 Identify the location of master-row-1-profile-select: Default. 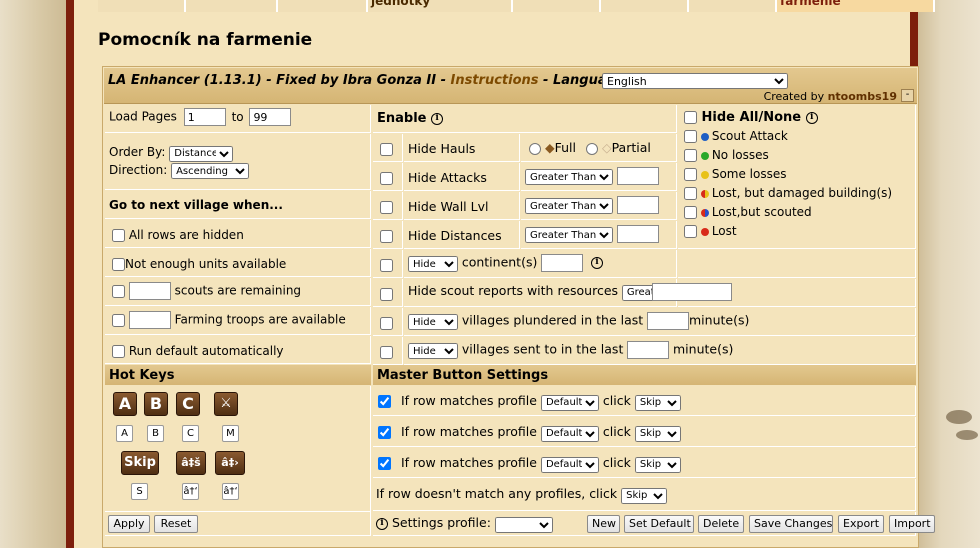
(569, 402).